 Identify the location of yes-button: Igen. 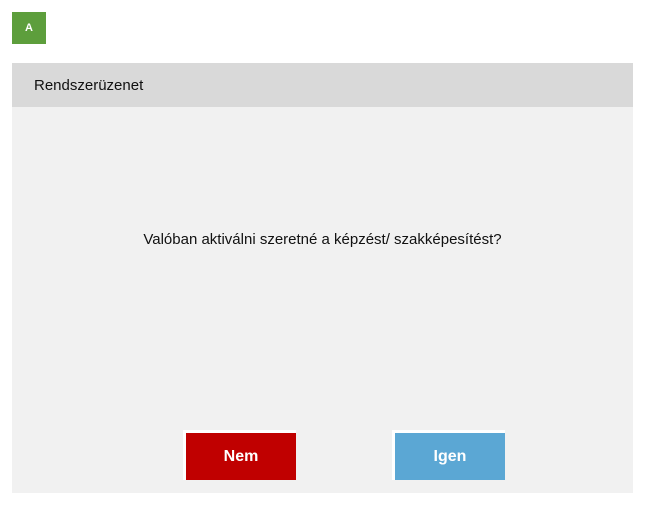
(448, 455).